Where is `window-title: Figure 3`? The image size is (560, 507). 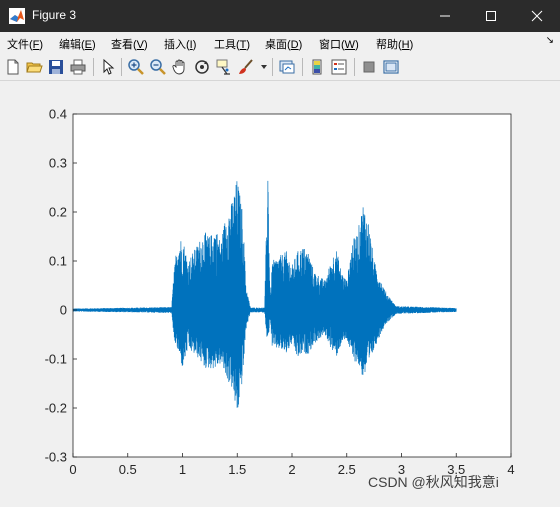
window-title: Figure 3 is located at coordinates (54, 15).